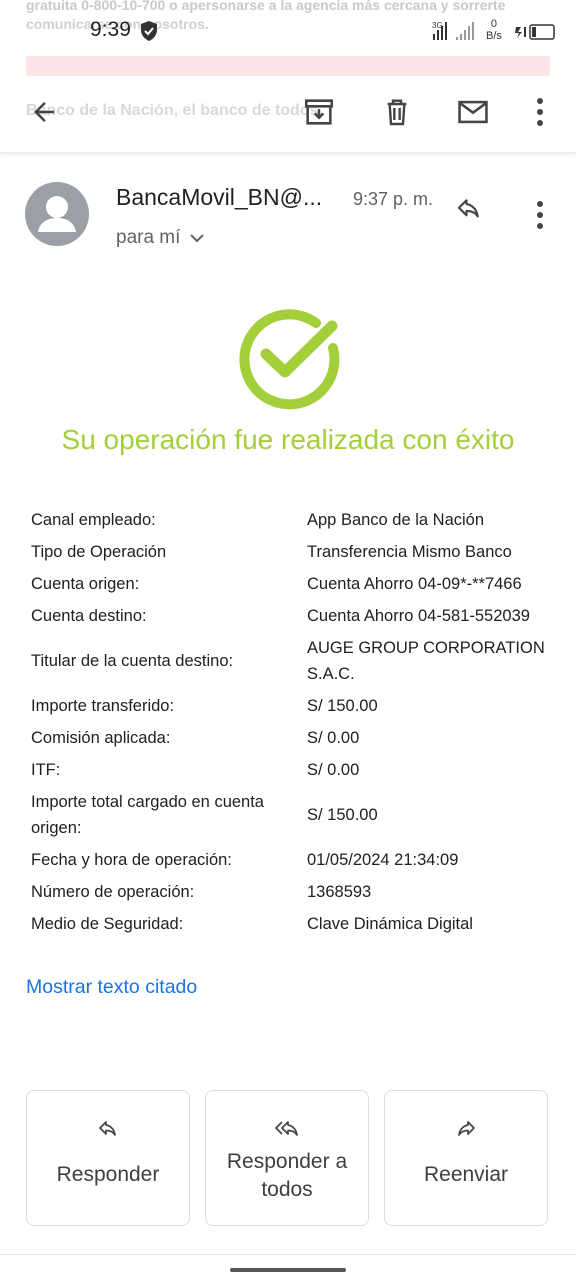  I want to click on avatar, so click(57, 214).